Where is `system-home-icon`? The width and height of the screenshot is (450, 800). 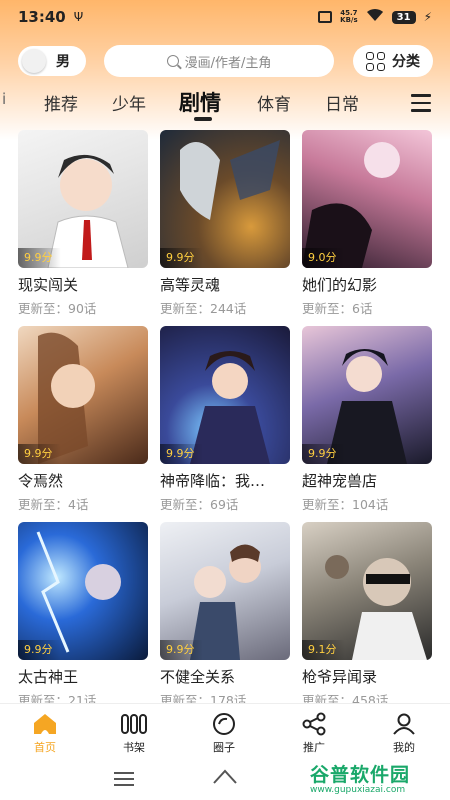
system-home-icon is located at coordinates (225, 779).